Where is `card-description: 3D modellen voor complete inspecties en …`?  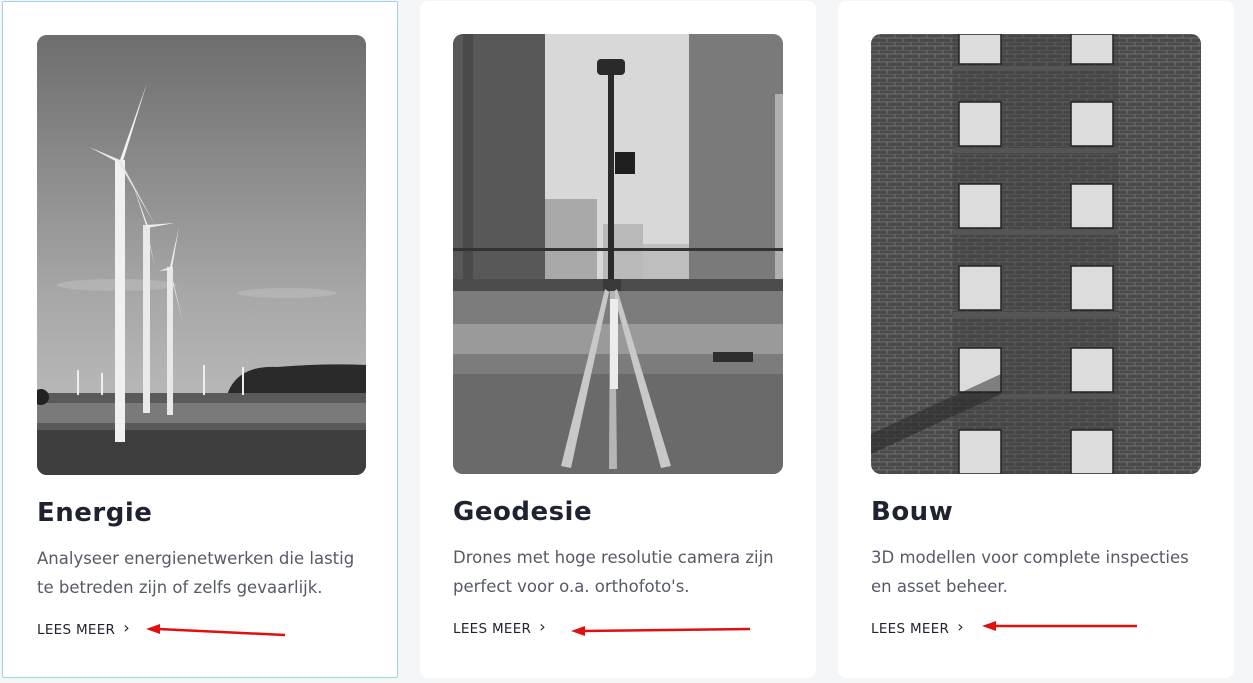
card-description: 3D modellen voor complete inspecties en … is located at coordinates (1030, 572).